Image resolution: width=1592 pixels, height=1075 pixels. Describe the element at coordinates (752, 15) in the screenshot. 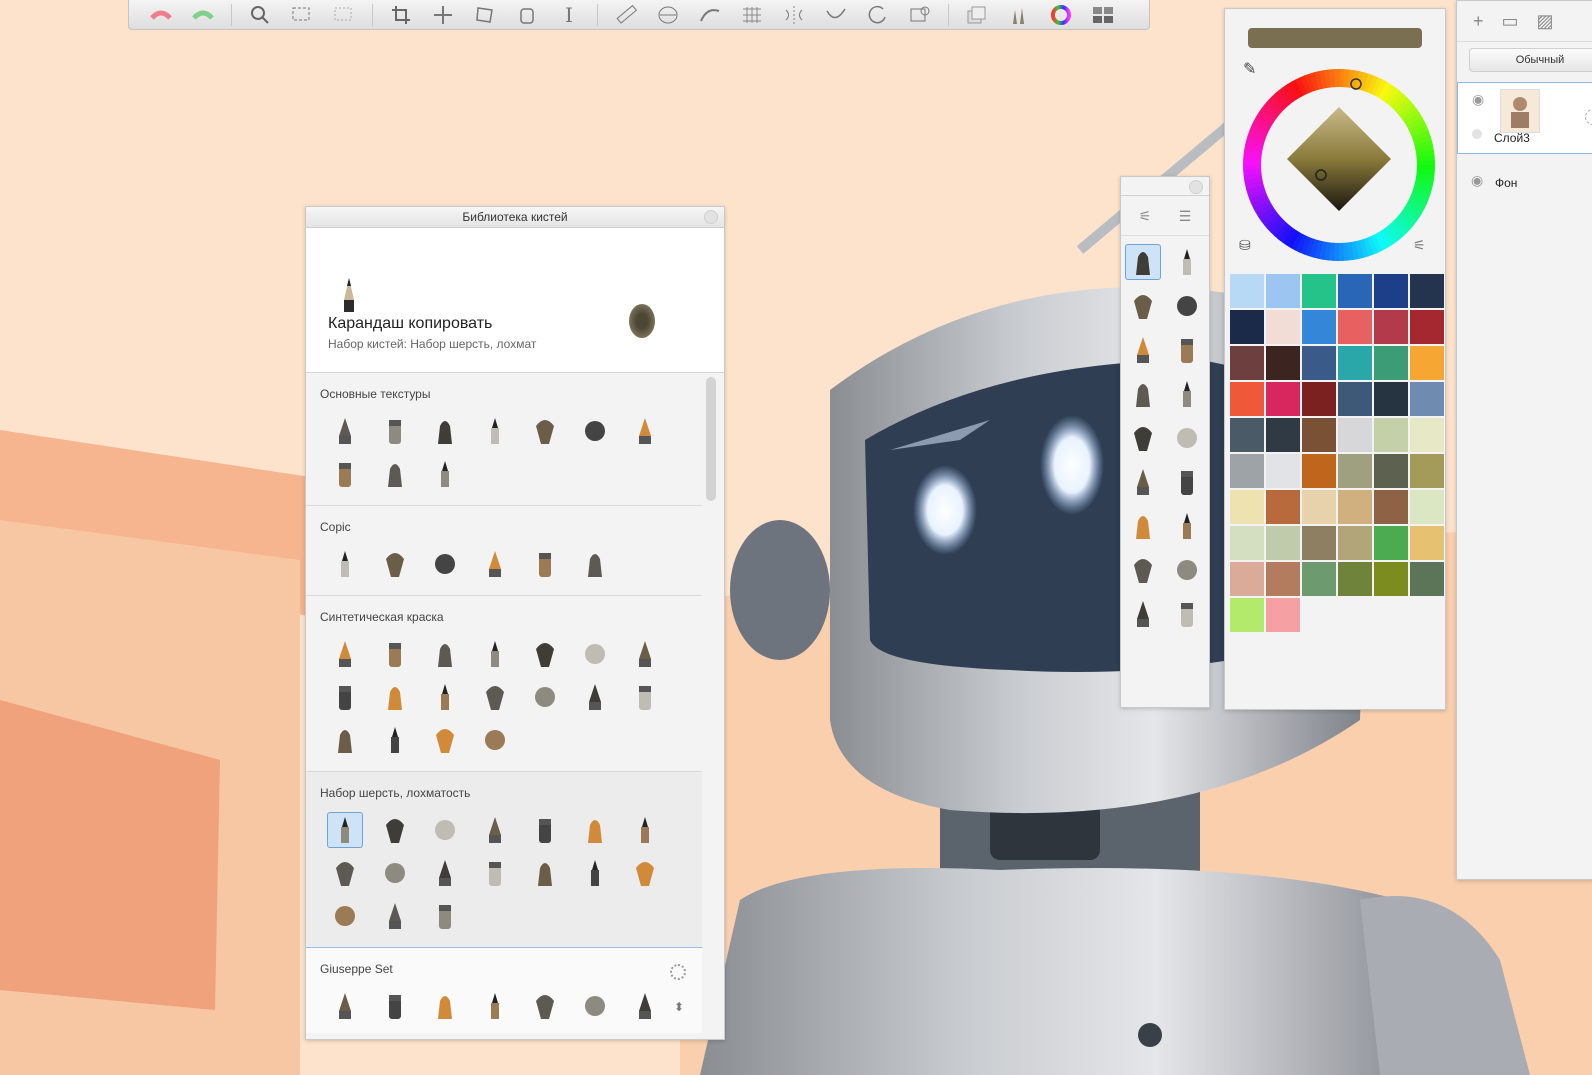

I see `perspective-grid-icon` at that location.